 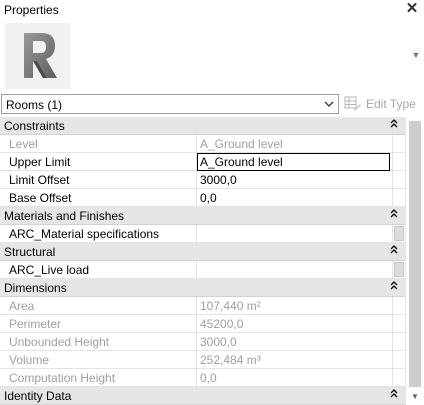 I want to click on edit-type-icon, so click(x=353, y=104).